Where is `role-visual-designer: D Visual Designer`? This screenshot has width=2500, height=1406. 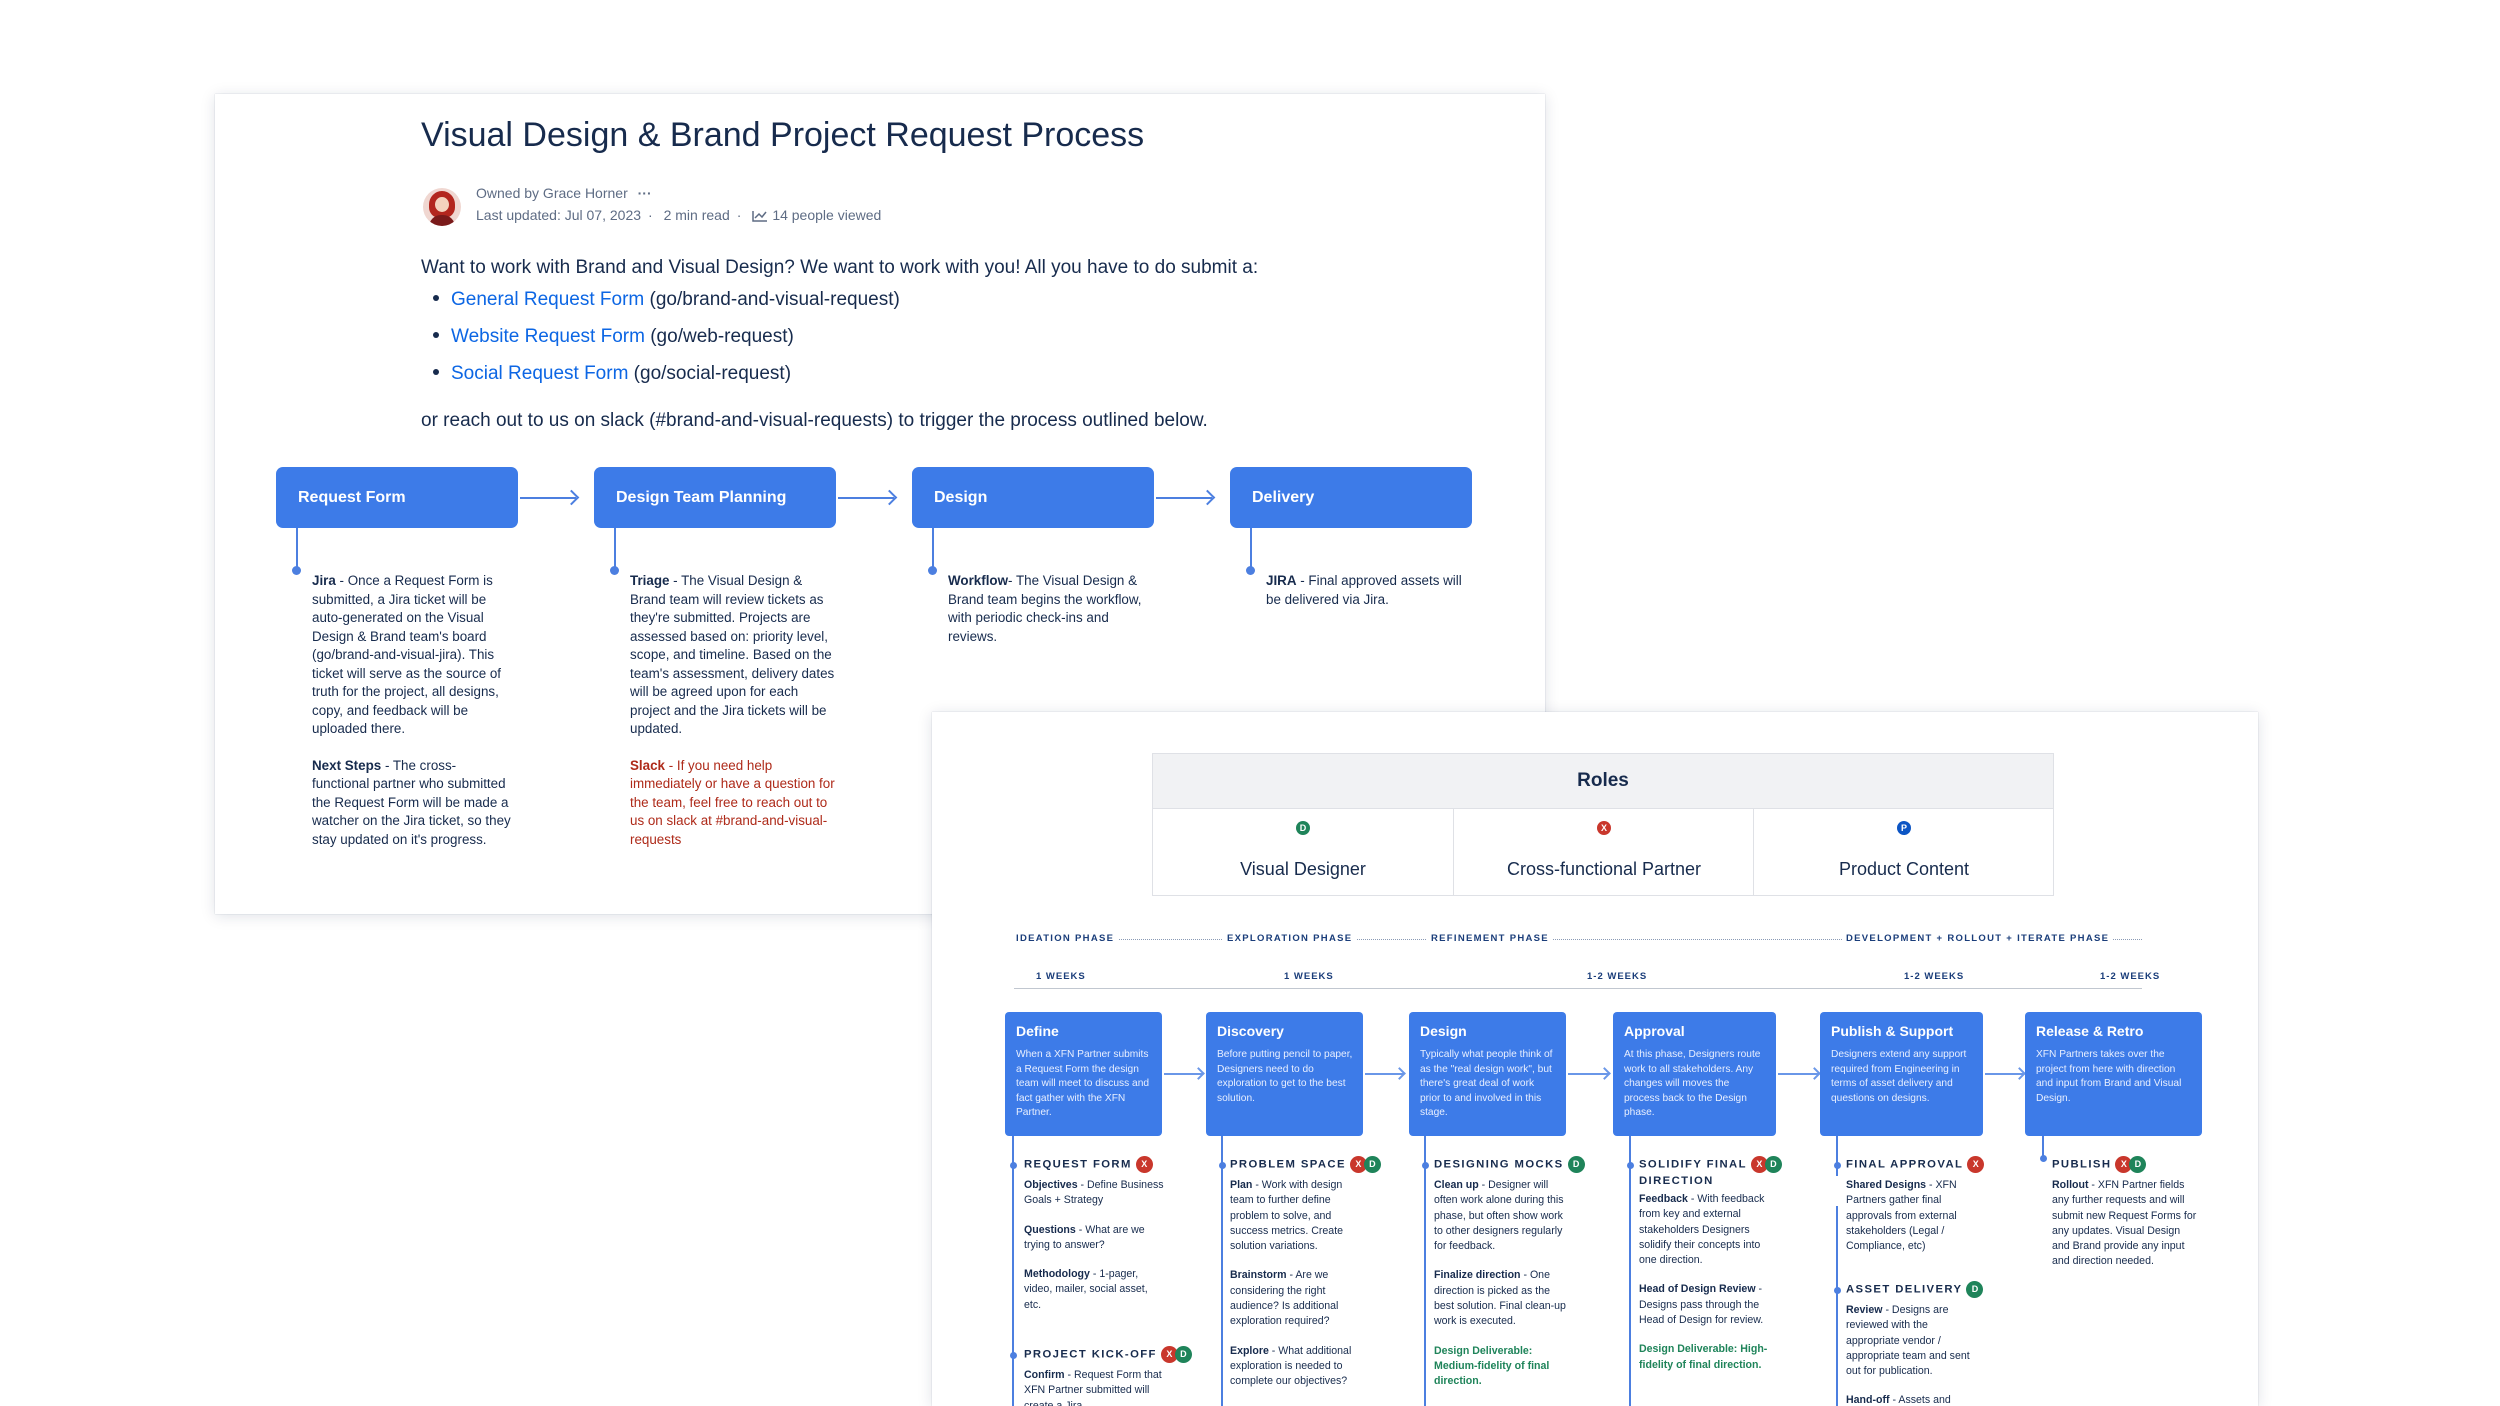
role-visual-designer: D Visual Designer is located at coordinates (1303, 852).